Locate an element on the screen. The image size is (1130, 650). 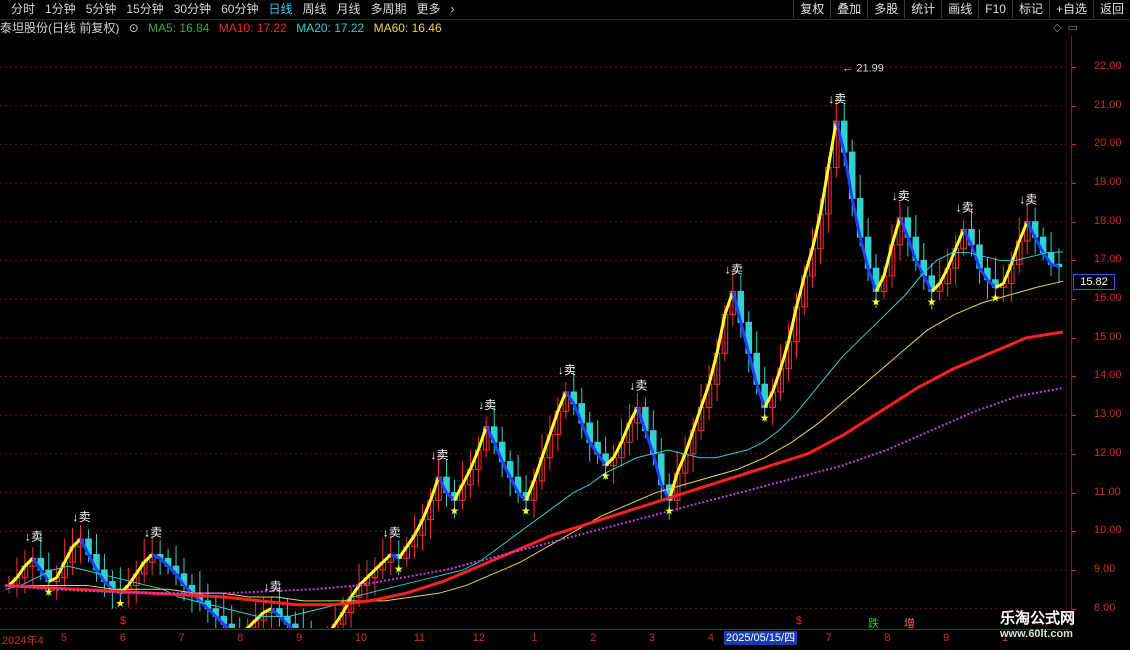
tab-7: 周线 is located at coordinates (314, 9).